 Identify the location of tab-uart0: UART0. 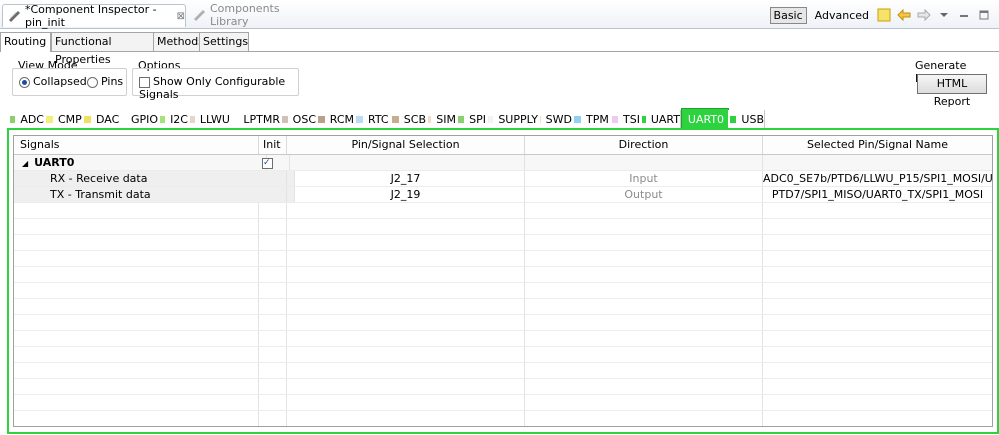
(705, 119).